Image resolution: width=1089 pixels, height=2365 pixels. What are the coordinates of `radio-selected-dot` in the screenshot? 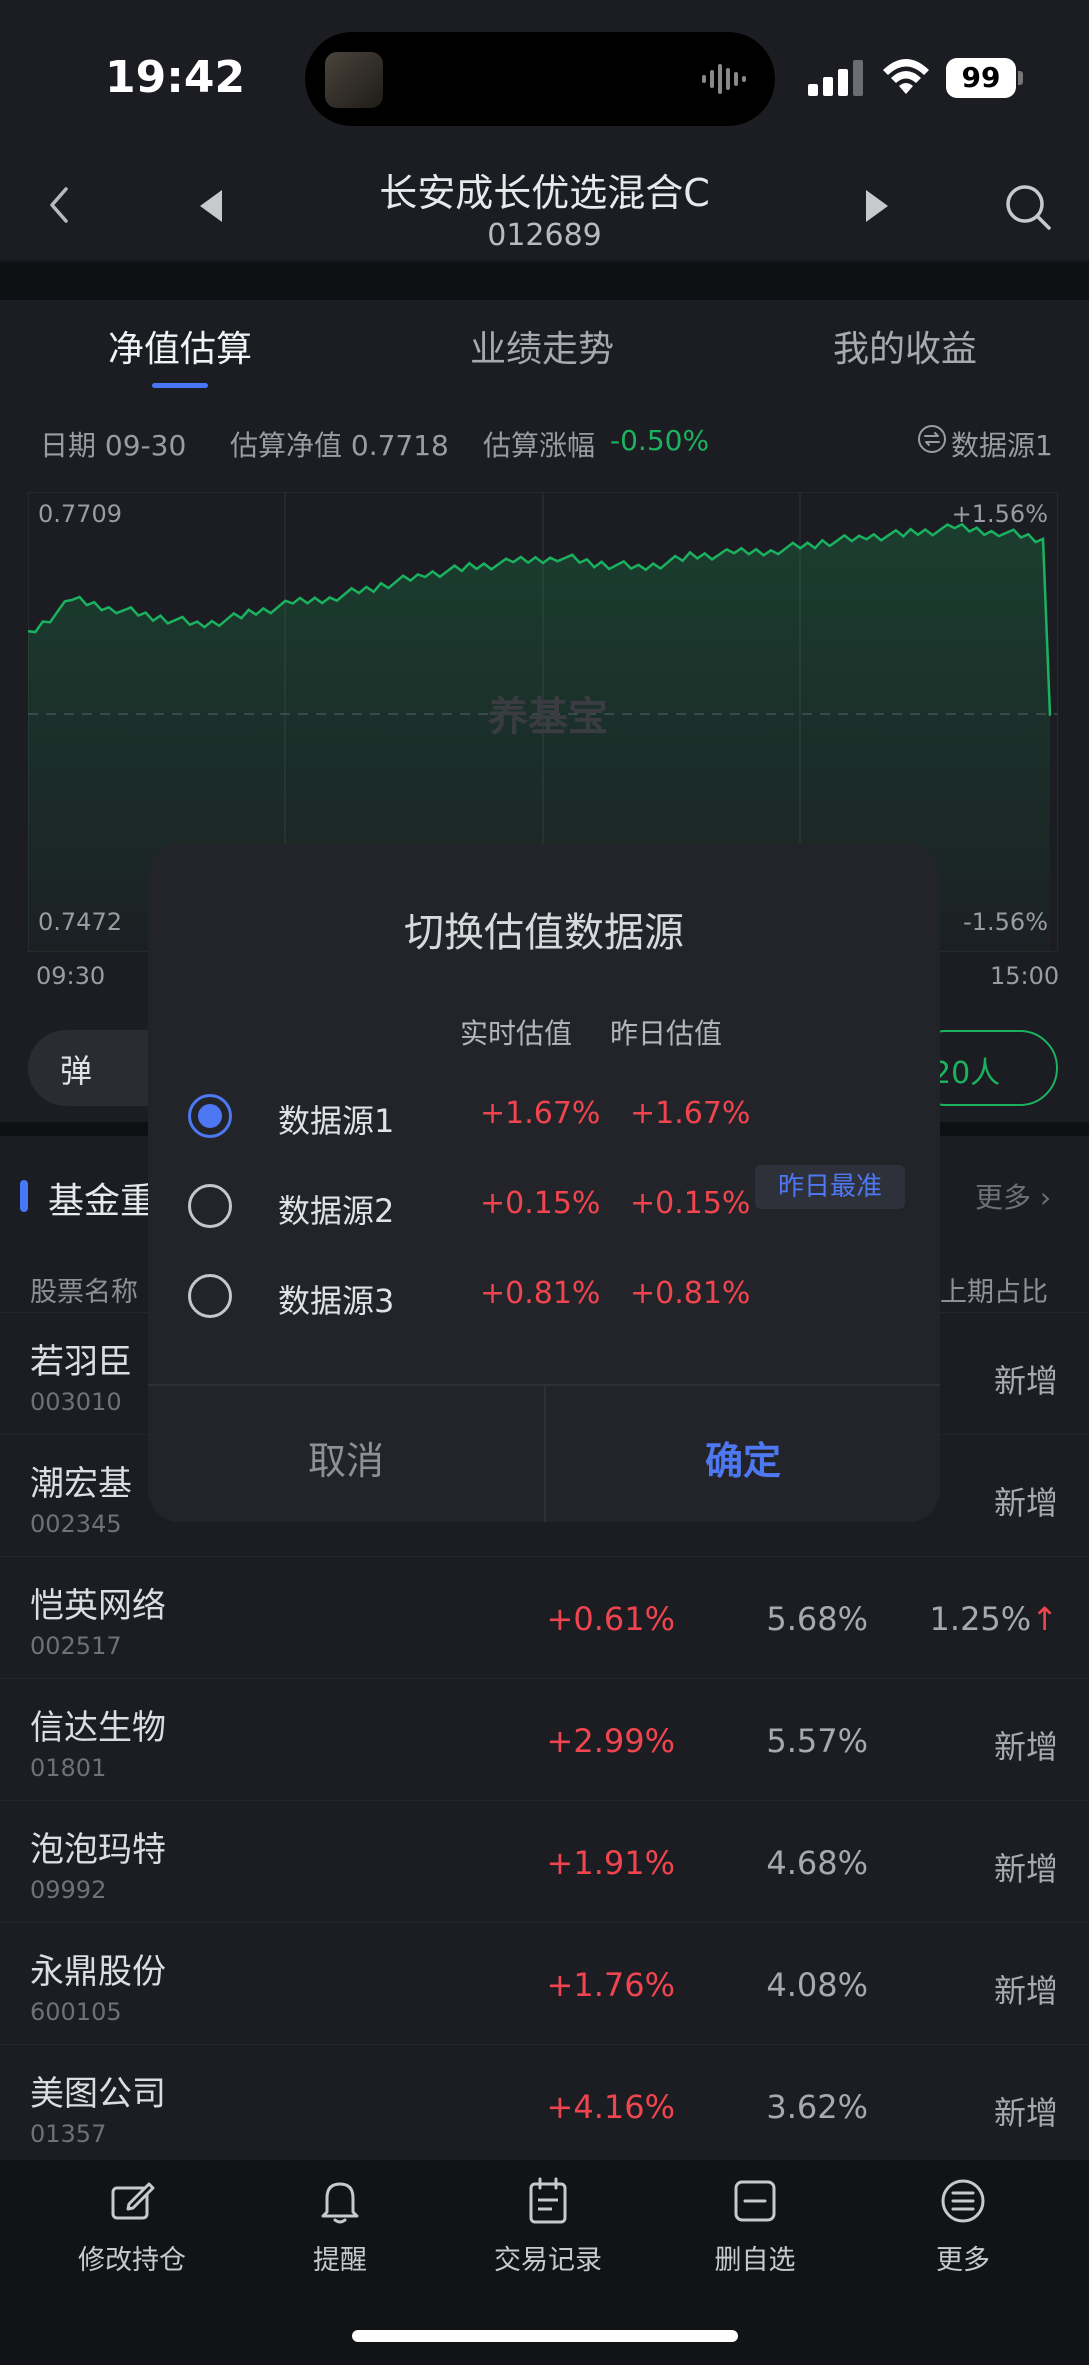 It's located at (210, 1116).